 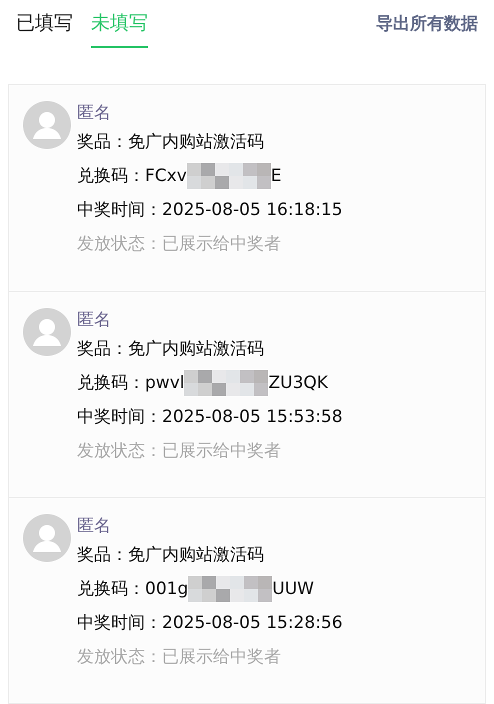 What do you see at coordinates (293, 589) in the screenshot?
I see `code-end-text: UUW` at bounding box center [293, 589].